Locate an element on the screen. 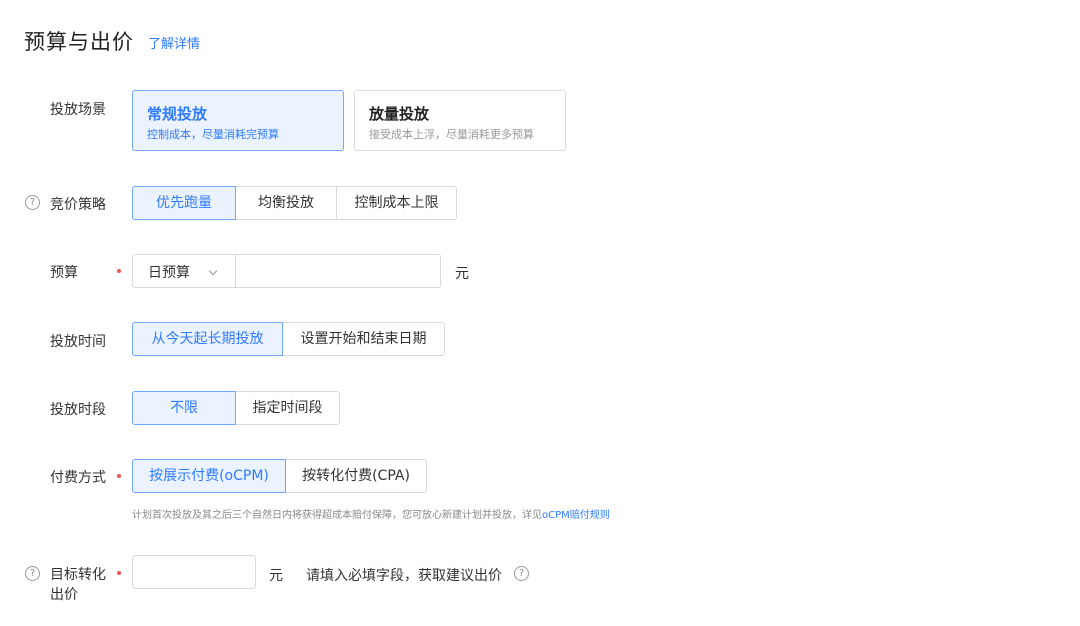 The image size is (1080, 626). scene-label: 投放场景 is located at coordinates (78, 110).